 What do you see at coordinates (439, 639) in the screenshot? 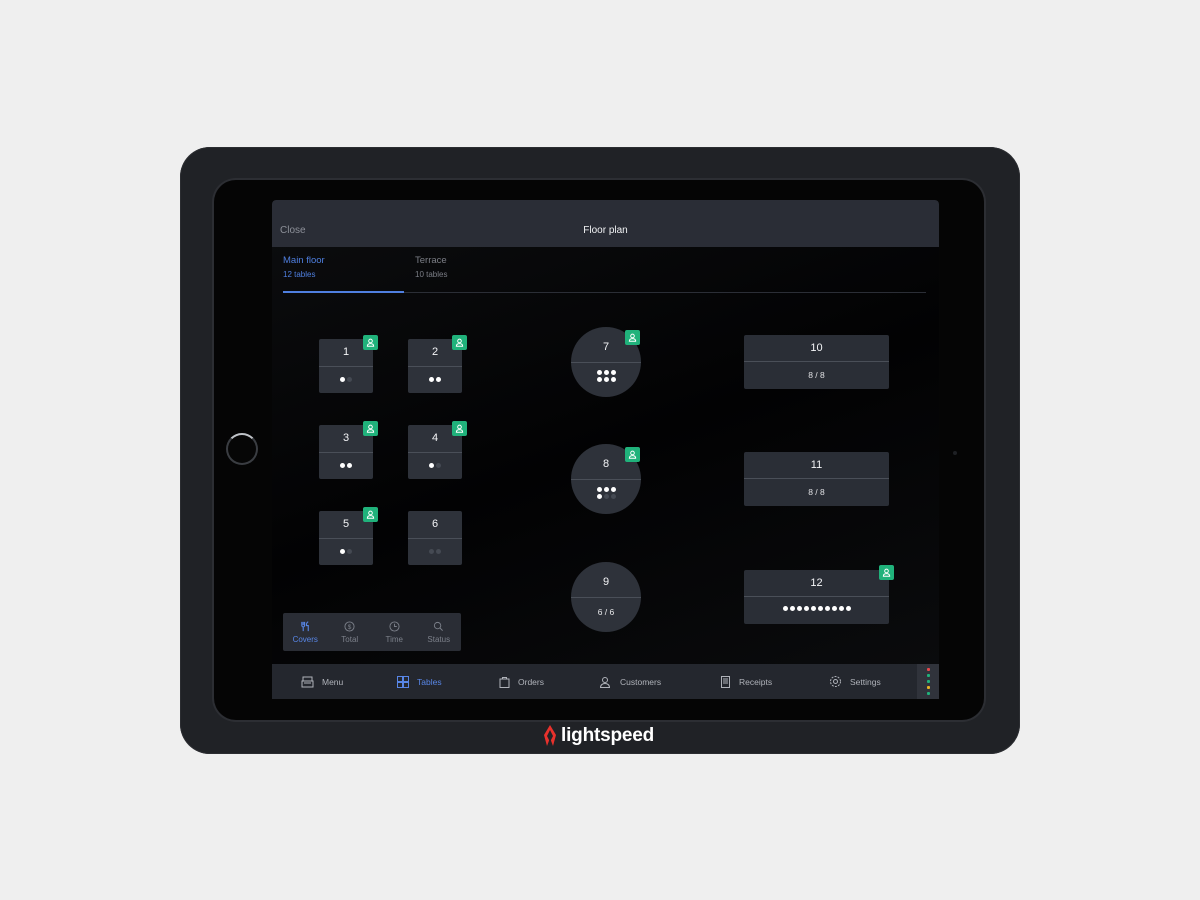
I see `sort-label: Status` at bounding box center [439, 639].